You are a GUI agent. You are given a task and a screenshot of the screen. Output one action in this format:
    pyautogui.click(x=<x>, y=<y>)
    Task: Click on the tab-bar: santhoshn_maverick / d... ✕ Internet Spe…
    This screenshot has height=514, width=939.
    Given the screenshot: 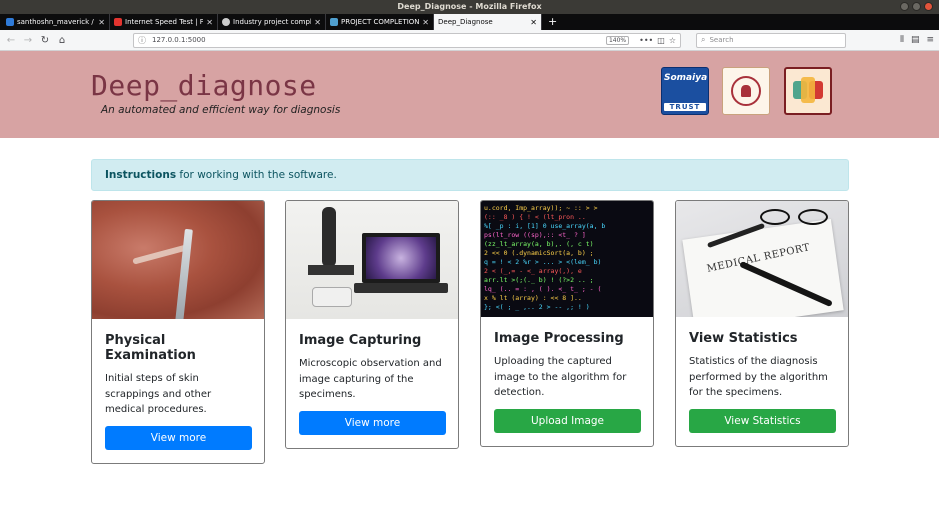 What is the action you would take?
    pyautogui.click(x=469, y=22)
    